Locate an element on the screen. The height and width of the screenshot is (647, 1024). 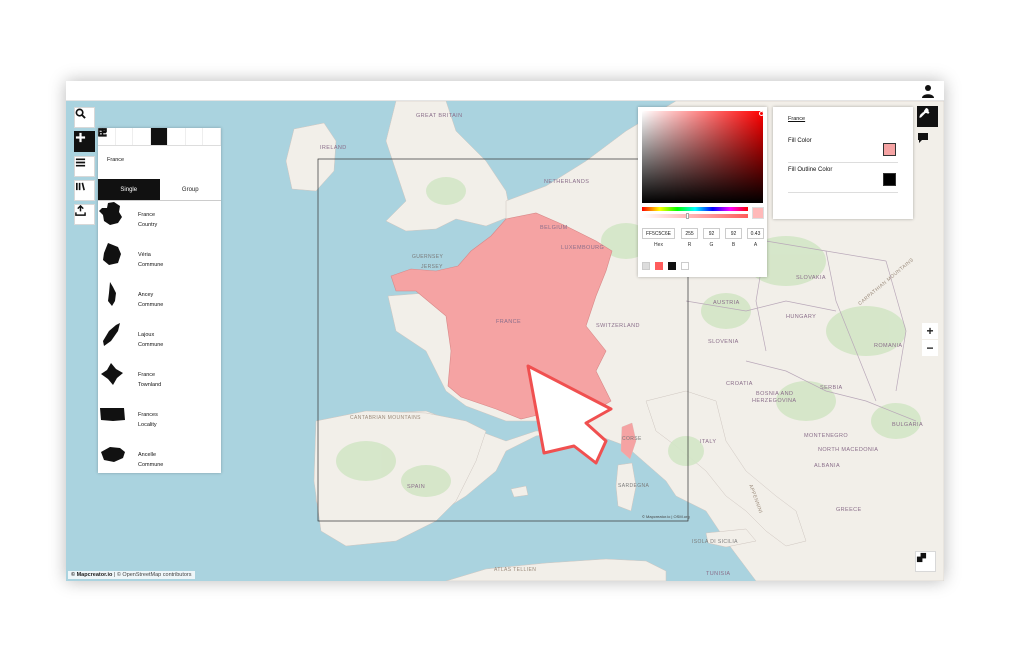
green-input: 92 is located at coordinates (711, 233).